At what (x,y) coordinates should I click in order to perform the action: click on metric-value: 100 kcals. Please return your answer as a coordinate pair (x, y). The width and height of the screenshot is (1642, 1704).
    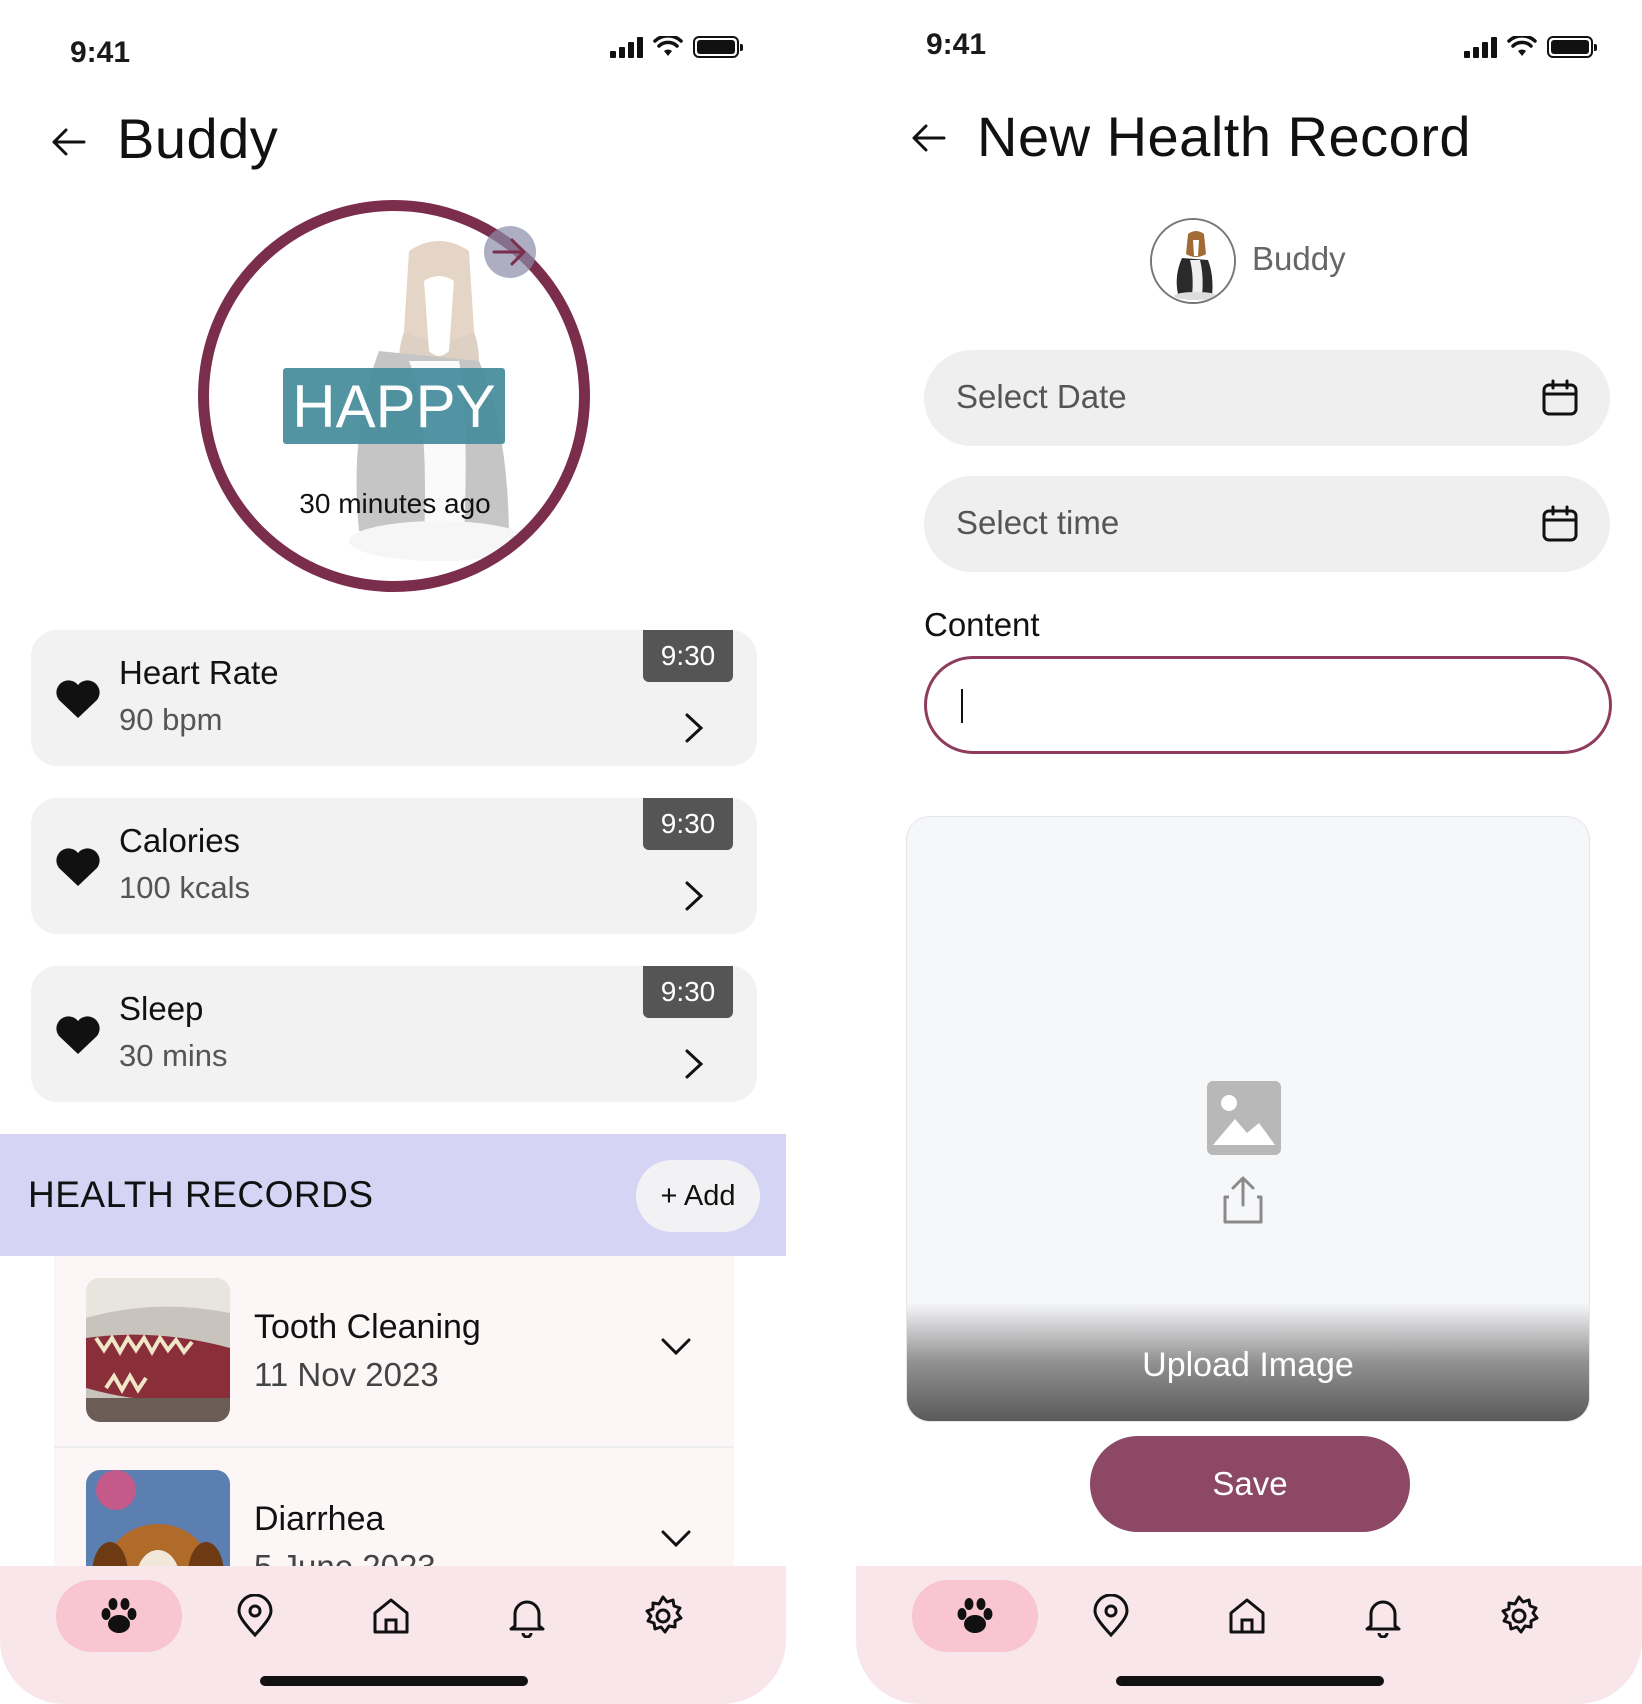
    Looking at the image, I should click on (184, 887).